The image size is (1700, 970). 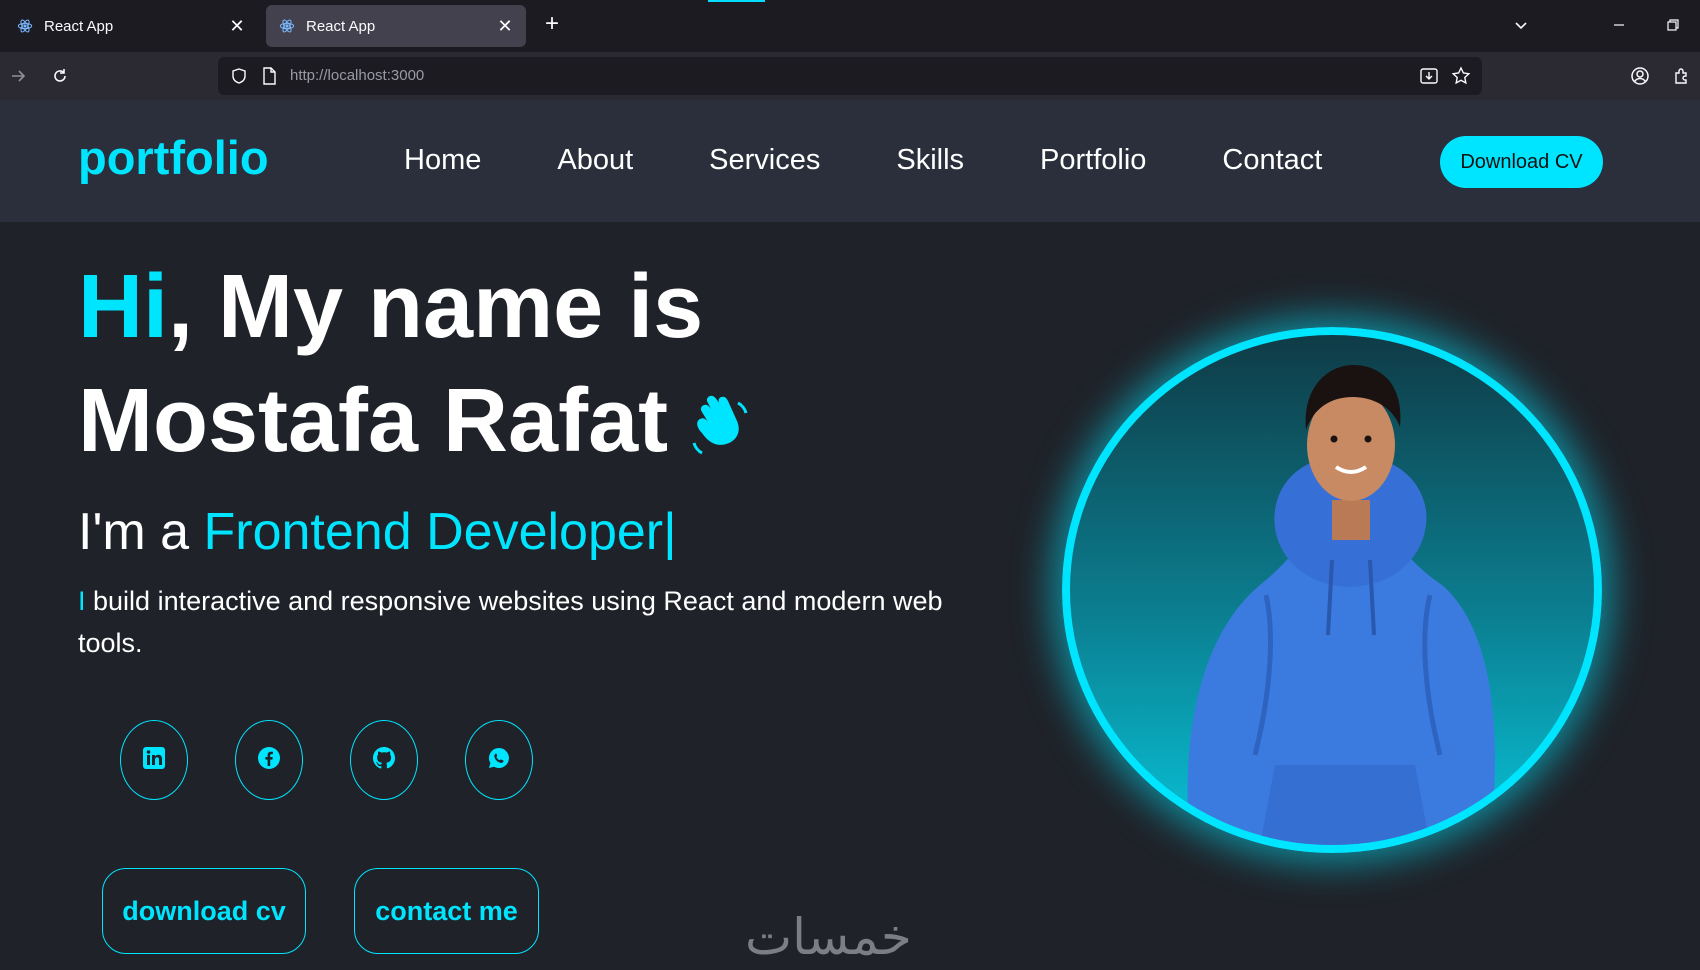 I want to click on nav-services: Services, so click(x=764, y=160).